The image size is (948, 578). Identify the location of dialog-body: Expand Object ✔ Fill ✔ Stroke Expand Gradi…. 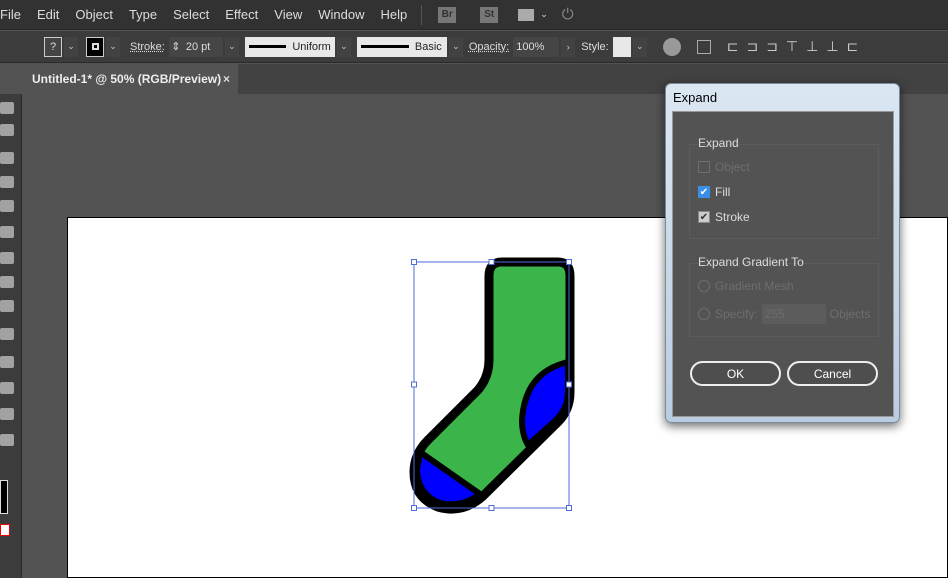
(783, 264).